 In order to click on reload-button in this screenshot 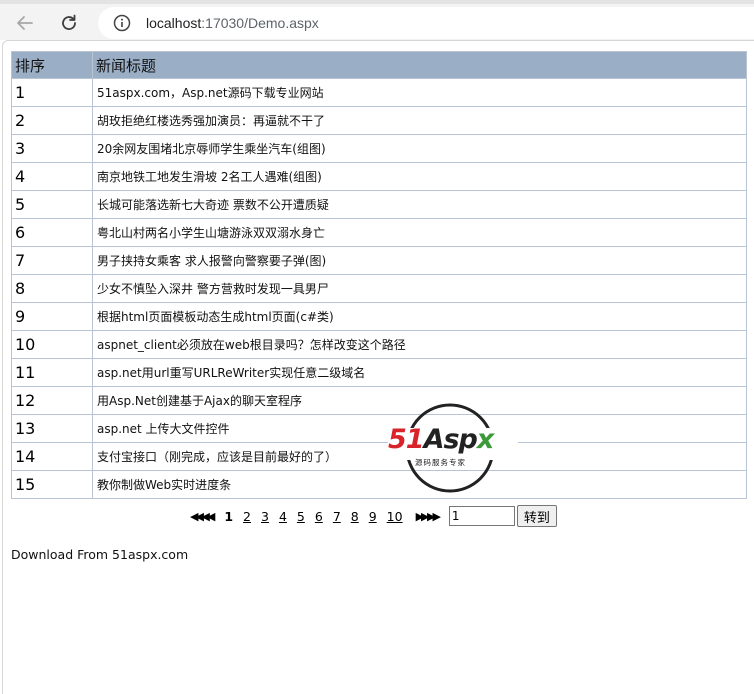, I will do `click(69, 23)`.